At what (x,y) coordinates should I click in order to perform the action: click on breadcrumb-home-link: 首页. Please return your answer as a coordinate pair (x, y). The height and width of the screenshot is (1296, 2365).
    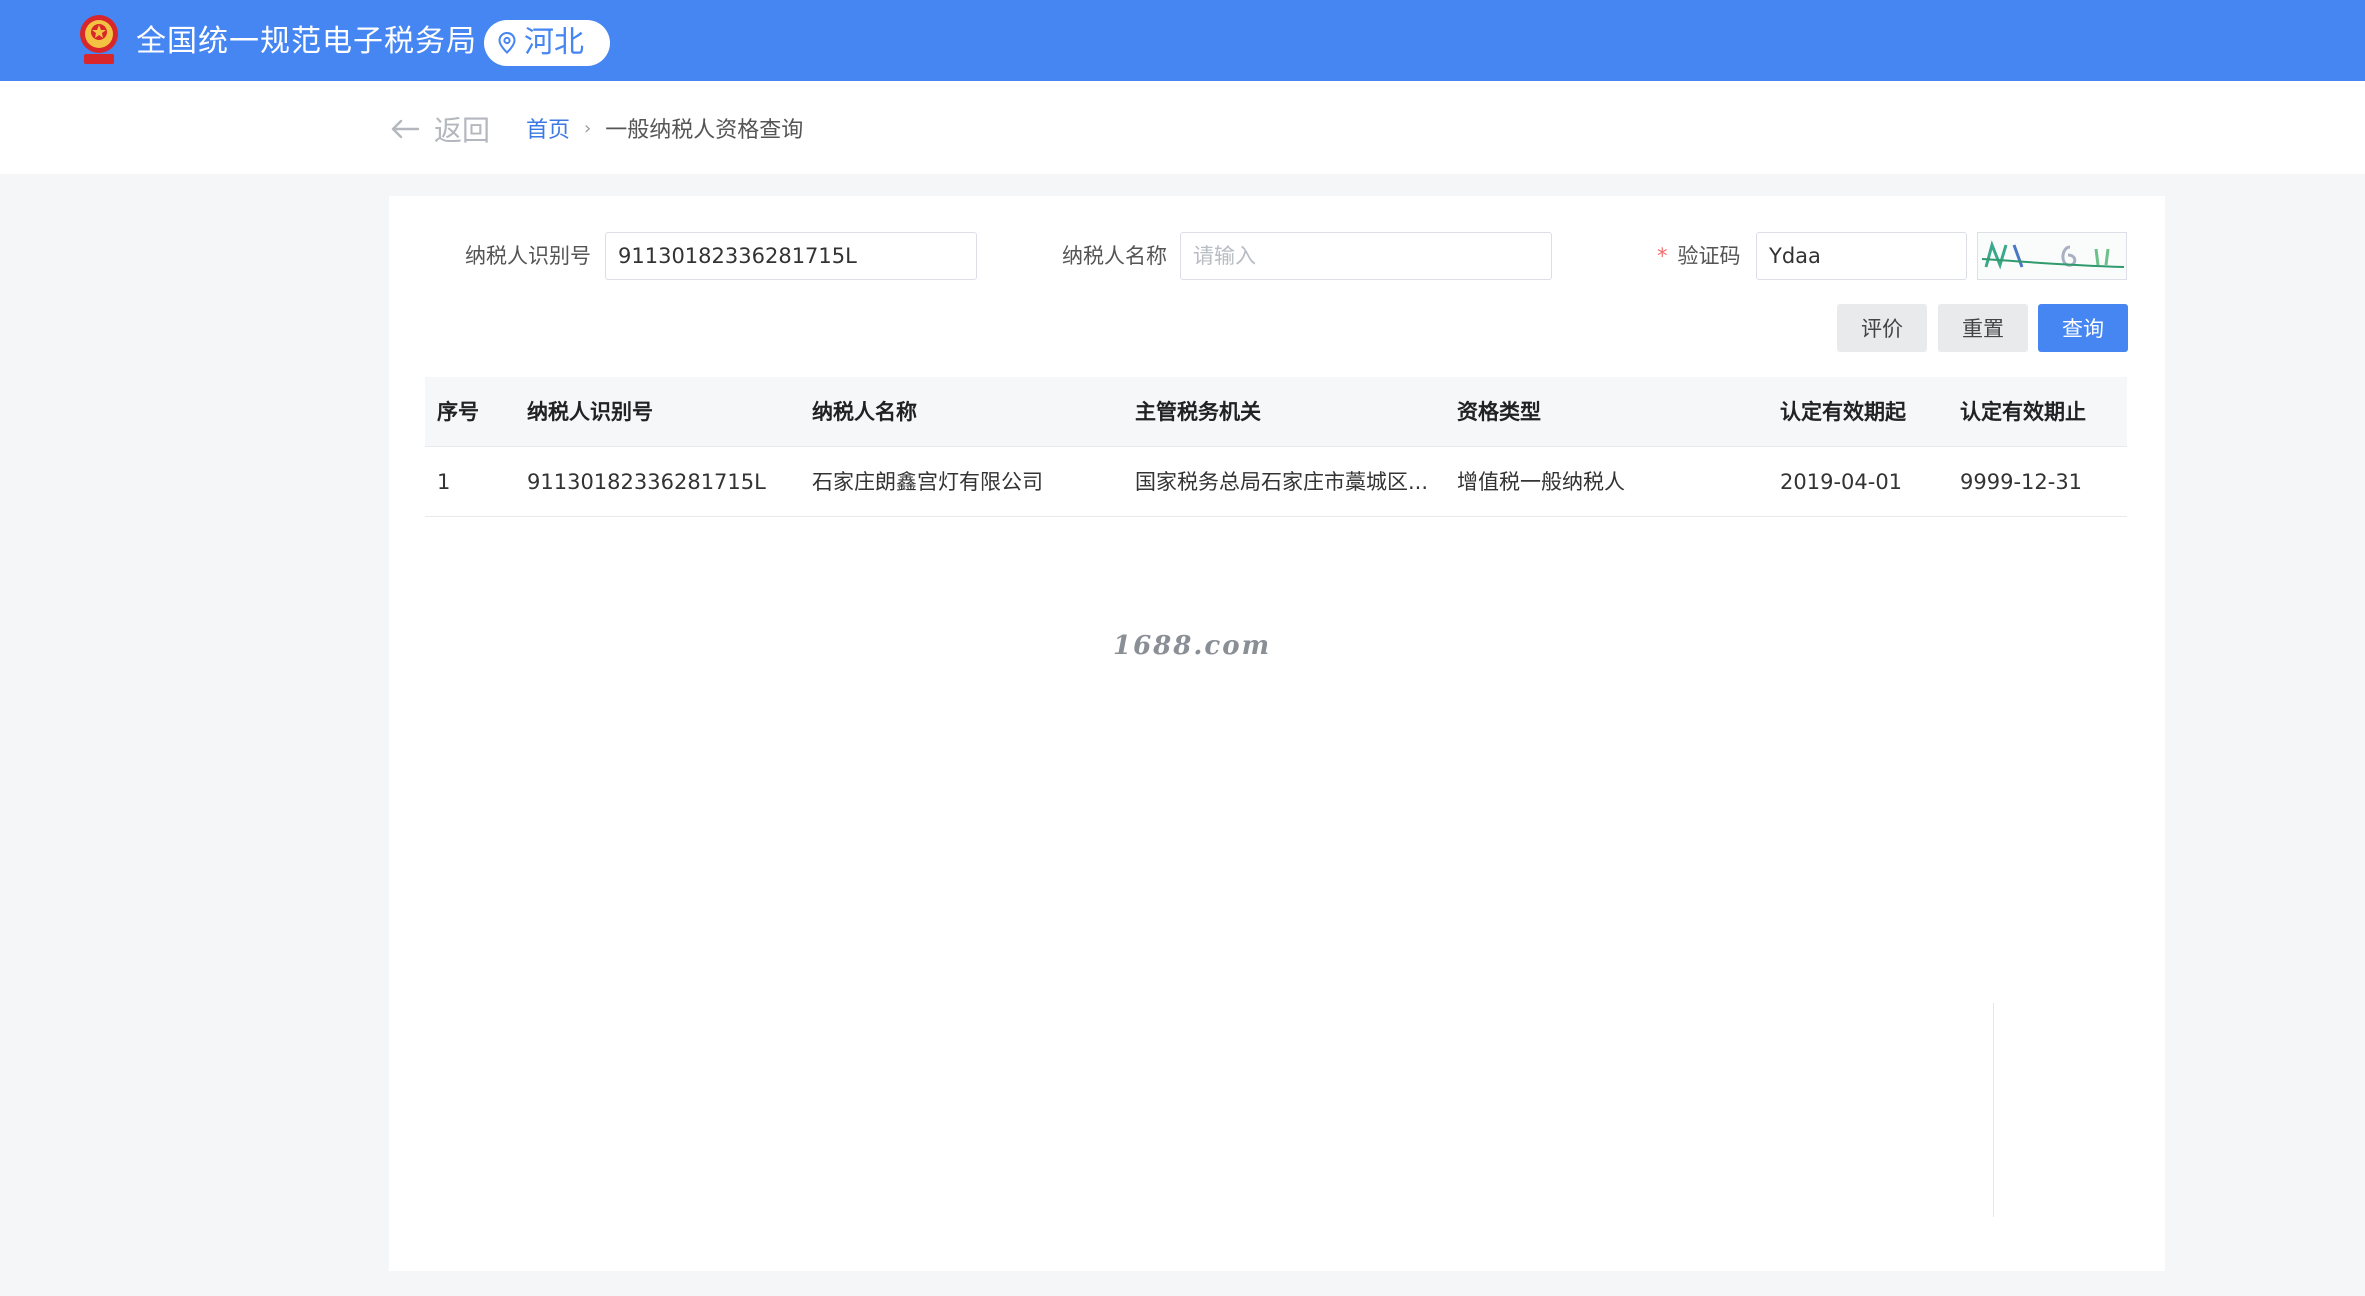
    Looking at the image, I should click on (548, 128).